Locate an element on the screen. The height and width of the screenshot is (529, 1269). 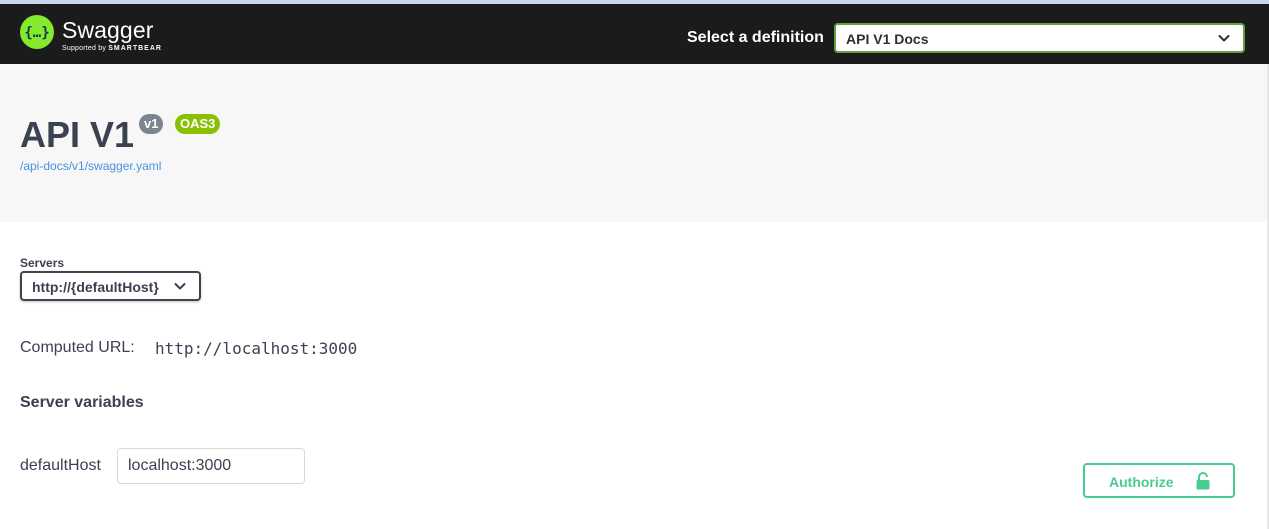
computed-url-value: http://localhost:3000 is located at coordinates (256, 348).